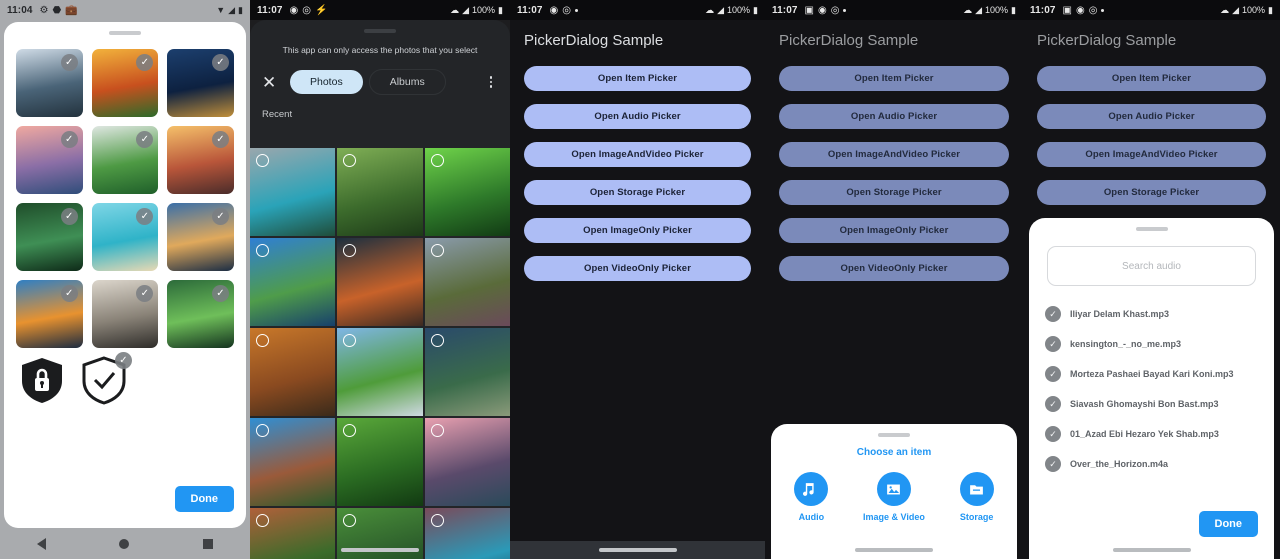  I want to click on audio-list-item: ✓ 01_Azad Ebi Hezaro Yek Shab.mp3, so click(1151, 434).